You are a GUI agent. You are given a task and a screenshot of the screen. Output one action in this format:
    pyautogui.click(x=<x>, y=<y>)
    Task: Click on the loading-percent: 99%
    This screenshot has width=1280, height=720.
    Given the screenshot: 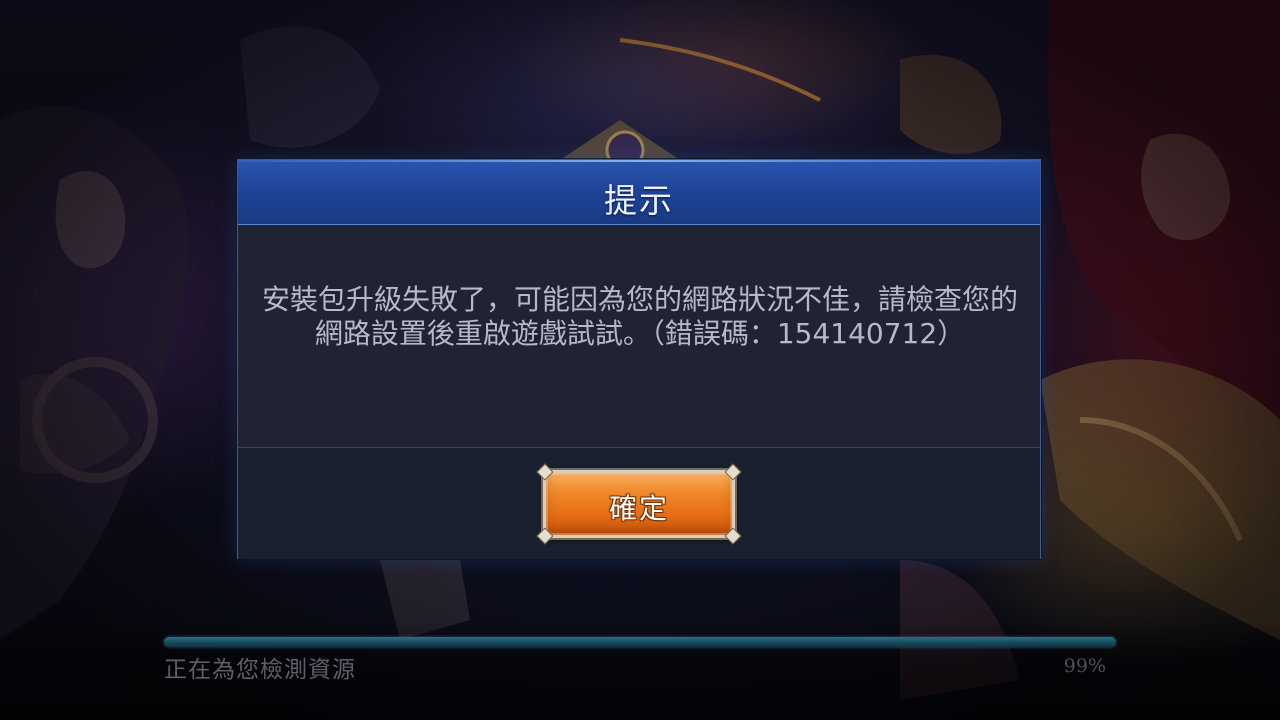 What is the action you would take?
    pyautogui.click(x=1084, y=666)
    